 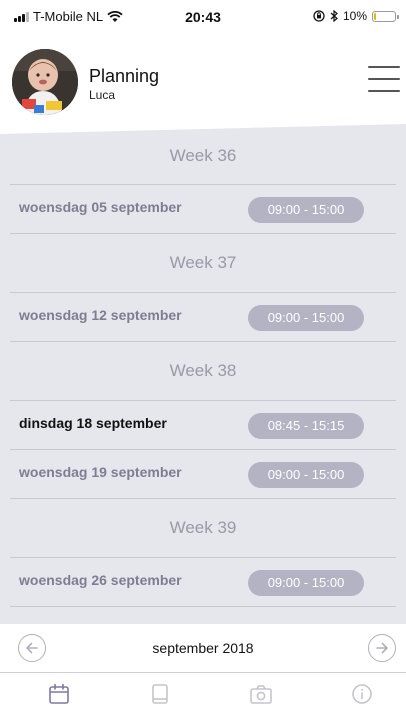 I want to click on arrow-right-icon, so click(x=382, y=648).